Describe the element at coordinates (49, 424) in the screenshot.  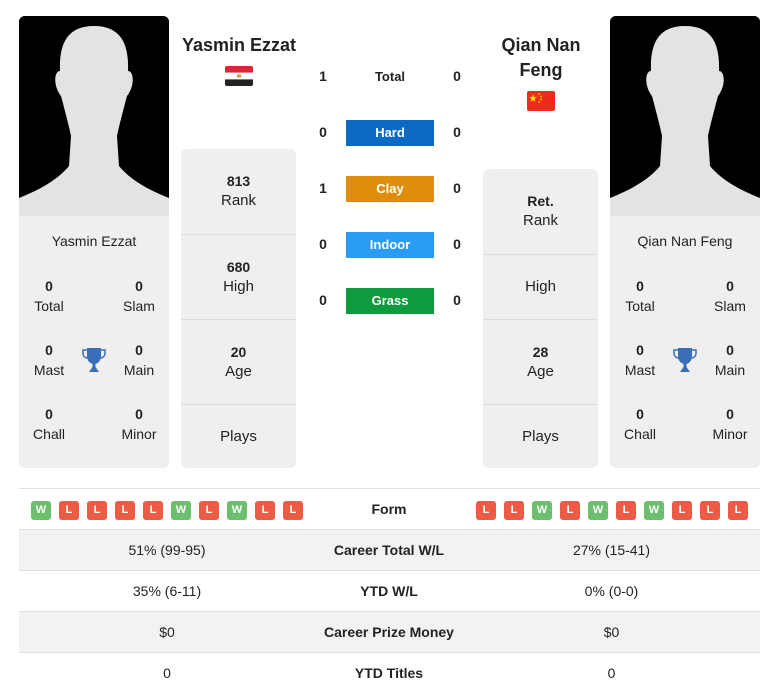
I see `player1-chall-titles: 0 Chall` at that location.